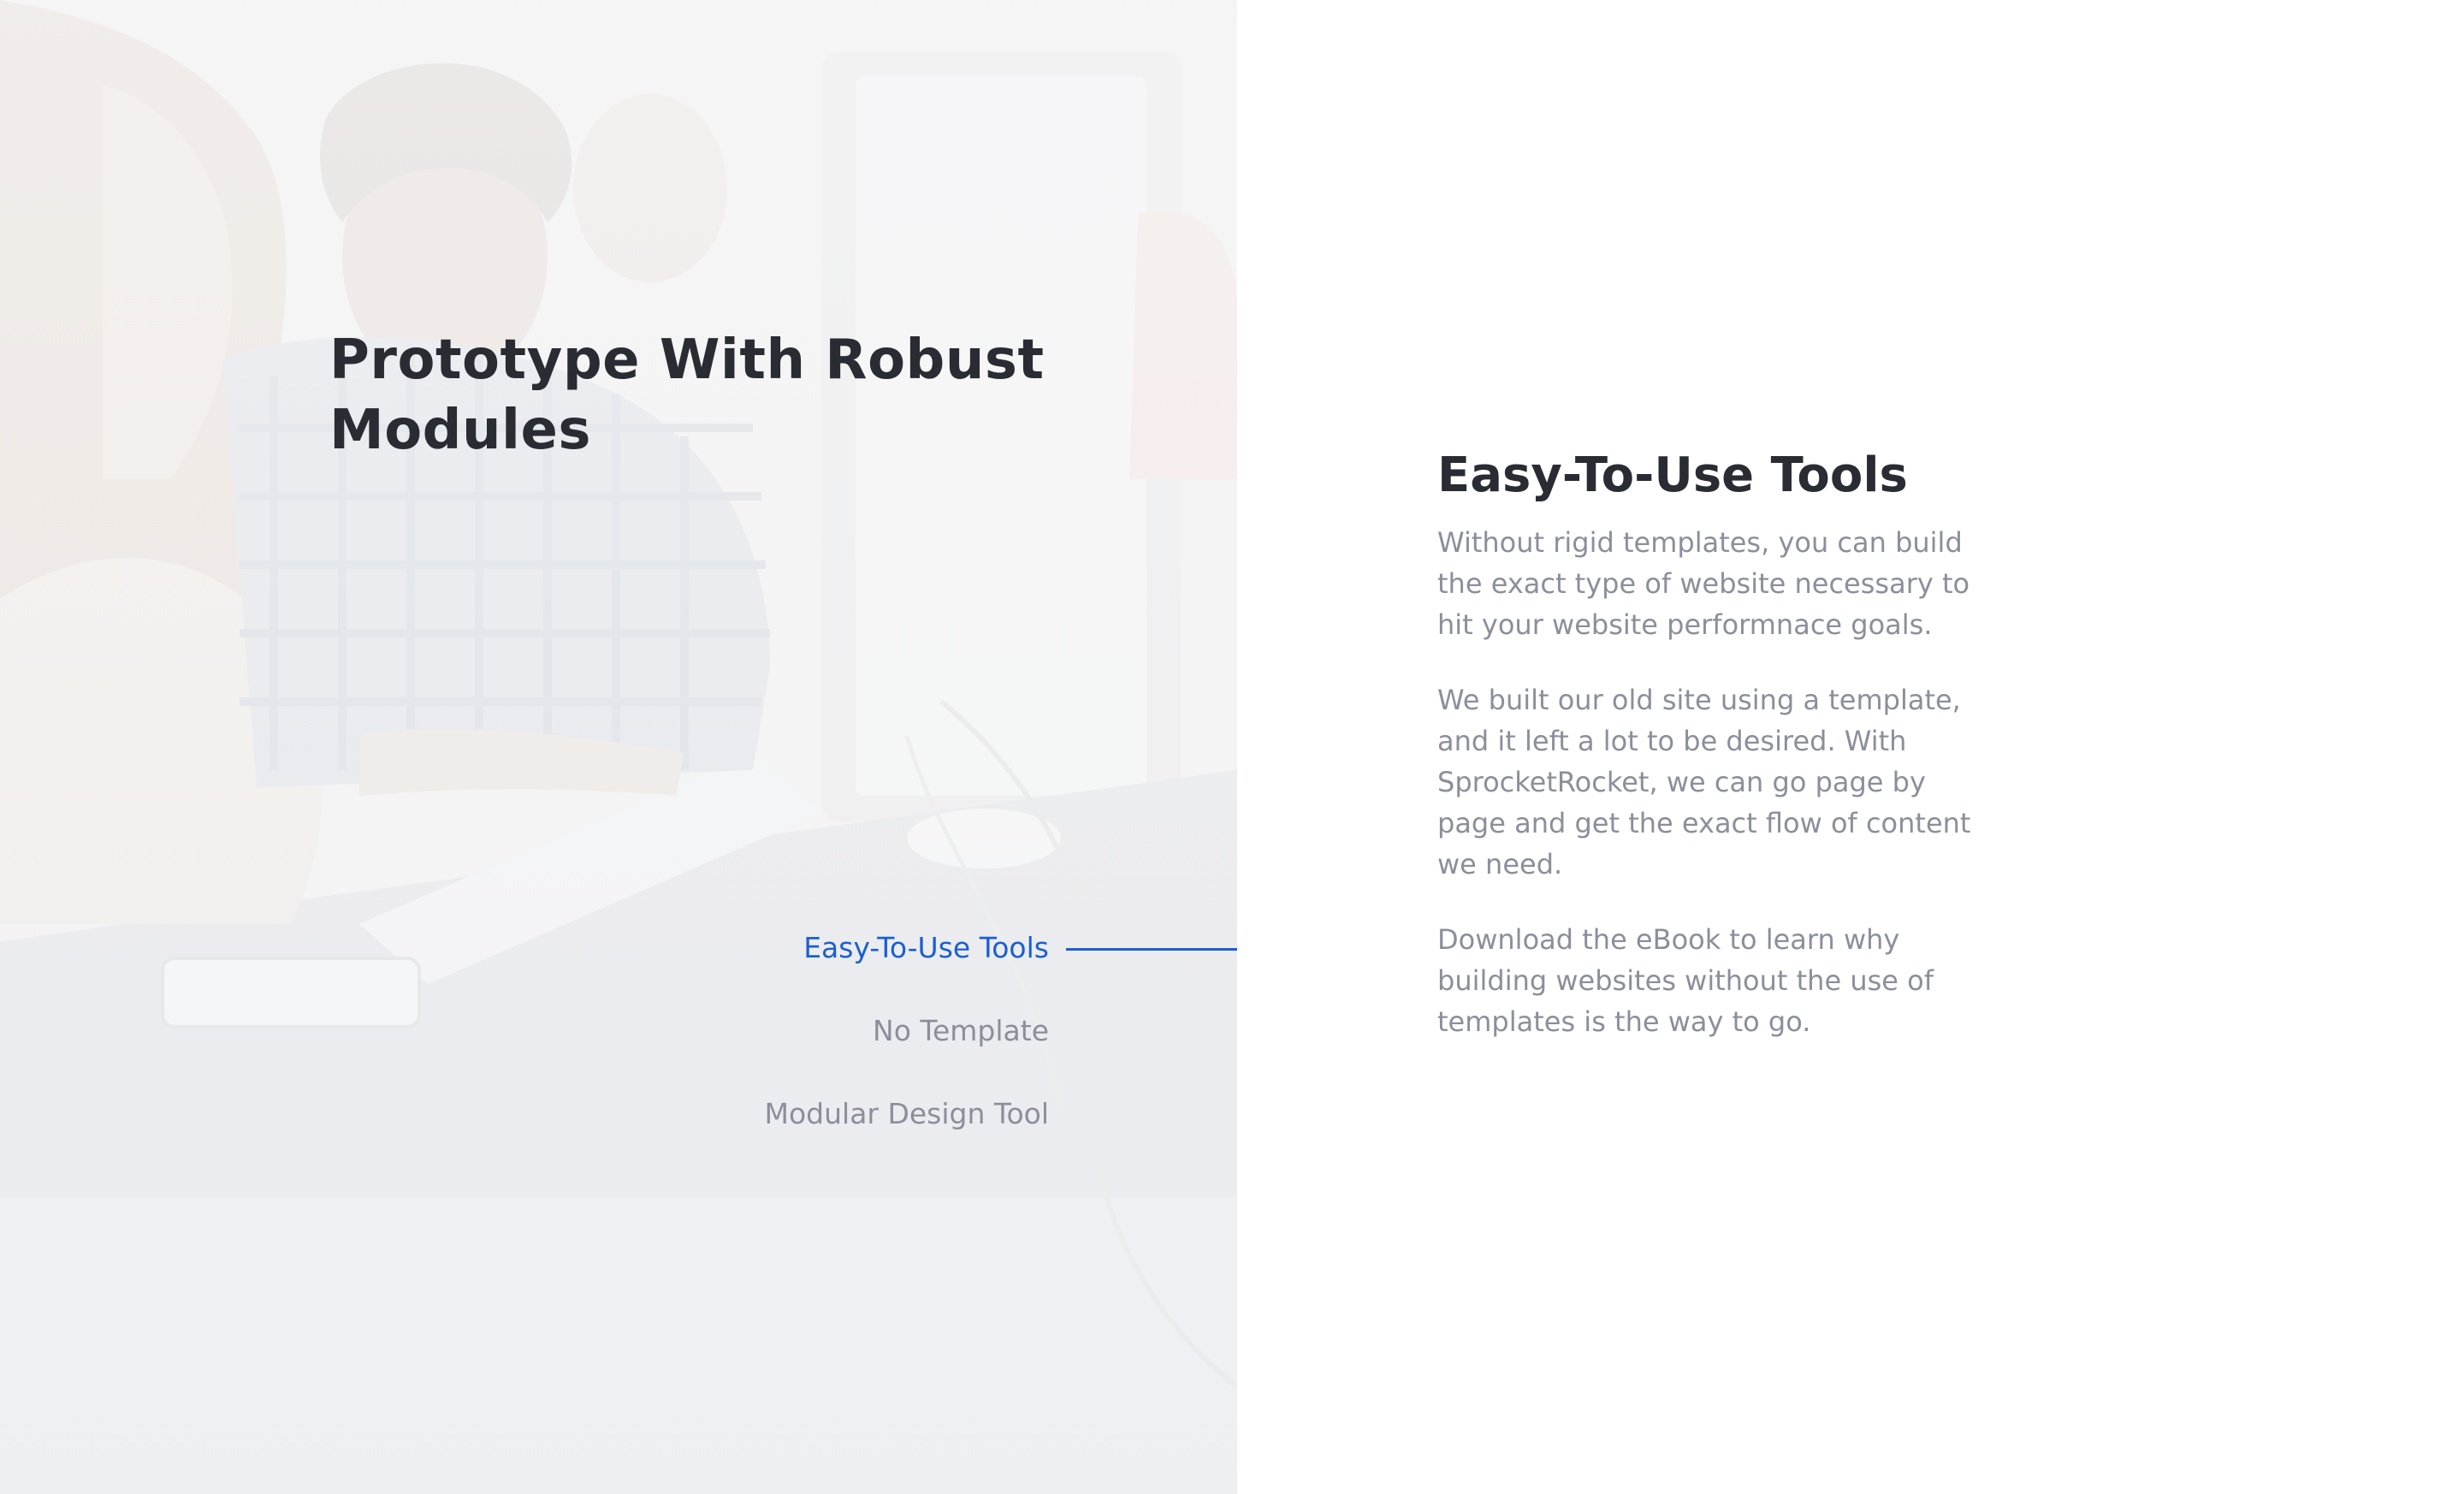 The width and height of the screenshot is (2464, 1494). What do you see at coordinates (1151, 949) in the screenshot?
I see `active-tab-indicator` at bounding box center [1151, 949].